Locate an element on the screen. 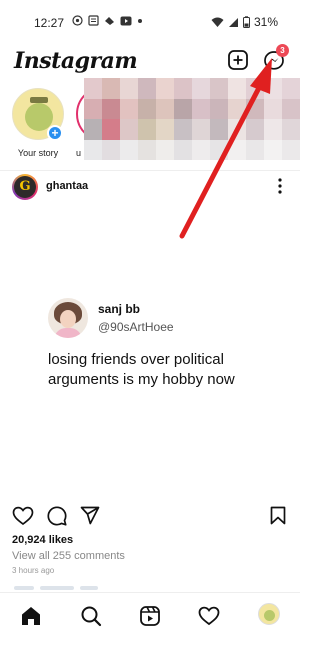 Image resolution: width=320 pixels, height=645 pixels. post-author-avatar: G is located at coordinates (25, 187).